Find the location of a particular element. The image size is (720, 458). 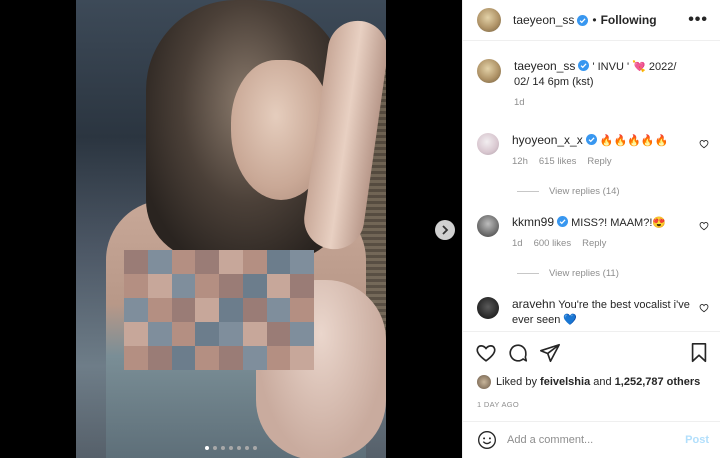

carousel-next-button is located at coordinates (445, 230).